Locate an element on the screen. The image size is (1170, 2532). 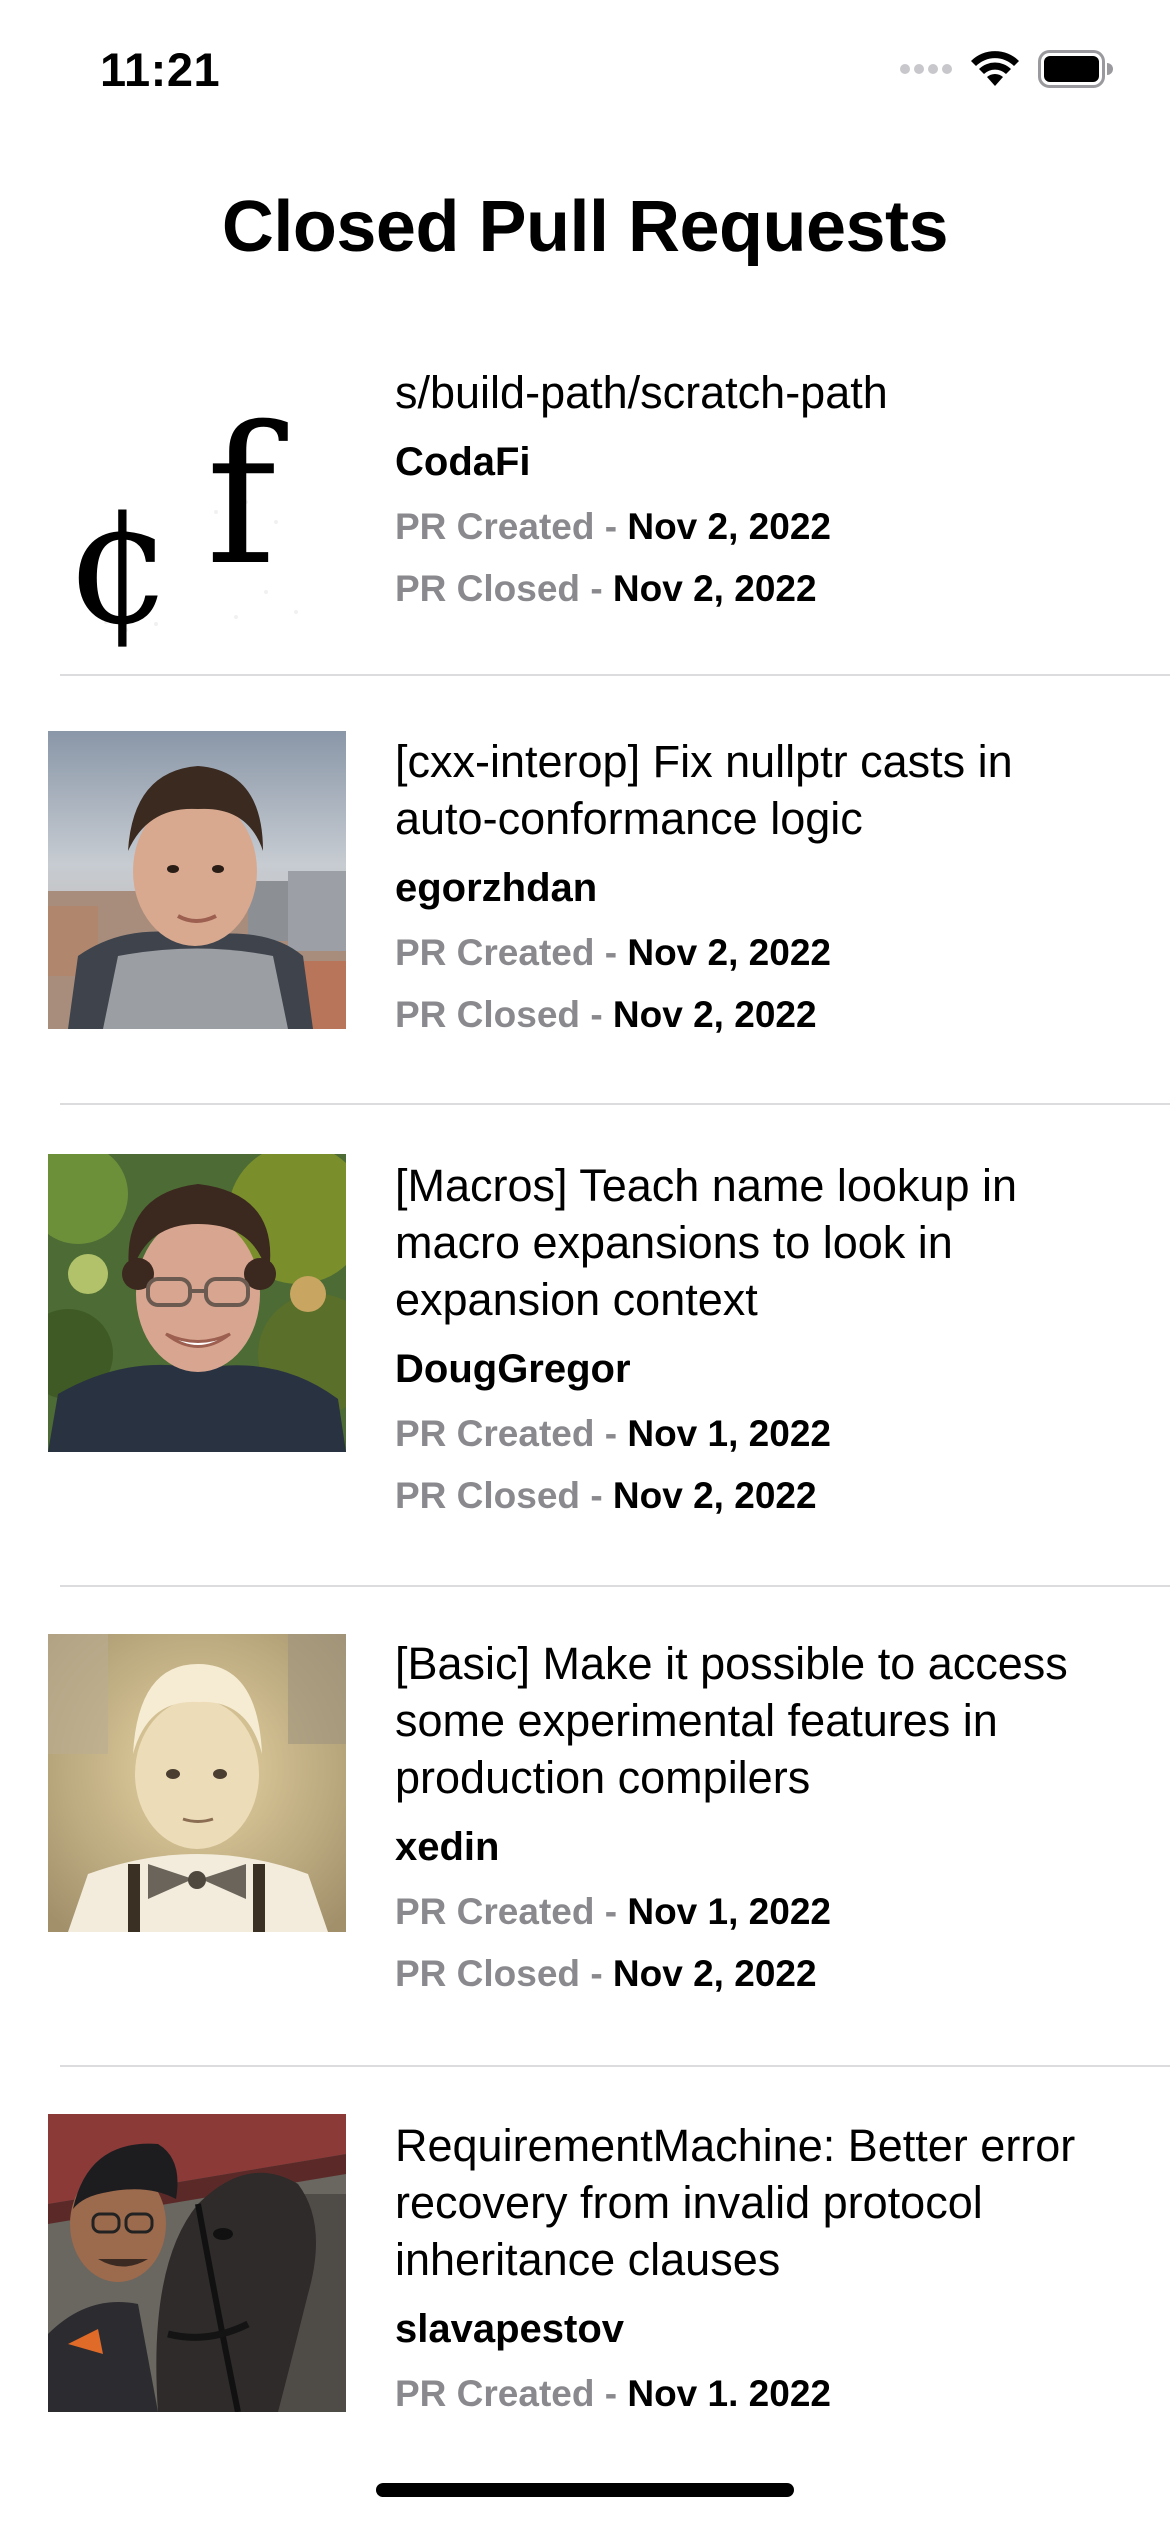
home-indicator is located at coordinates (585, 2490).